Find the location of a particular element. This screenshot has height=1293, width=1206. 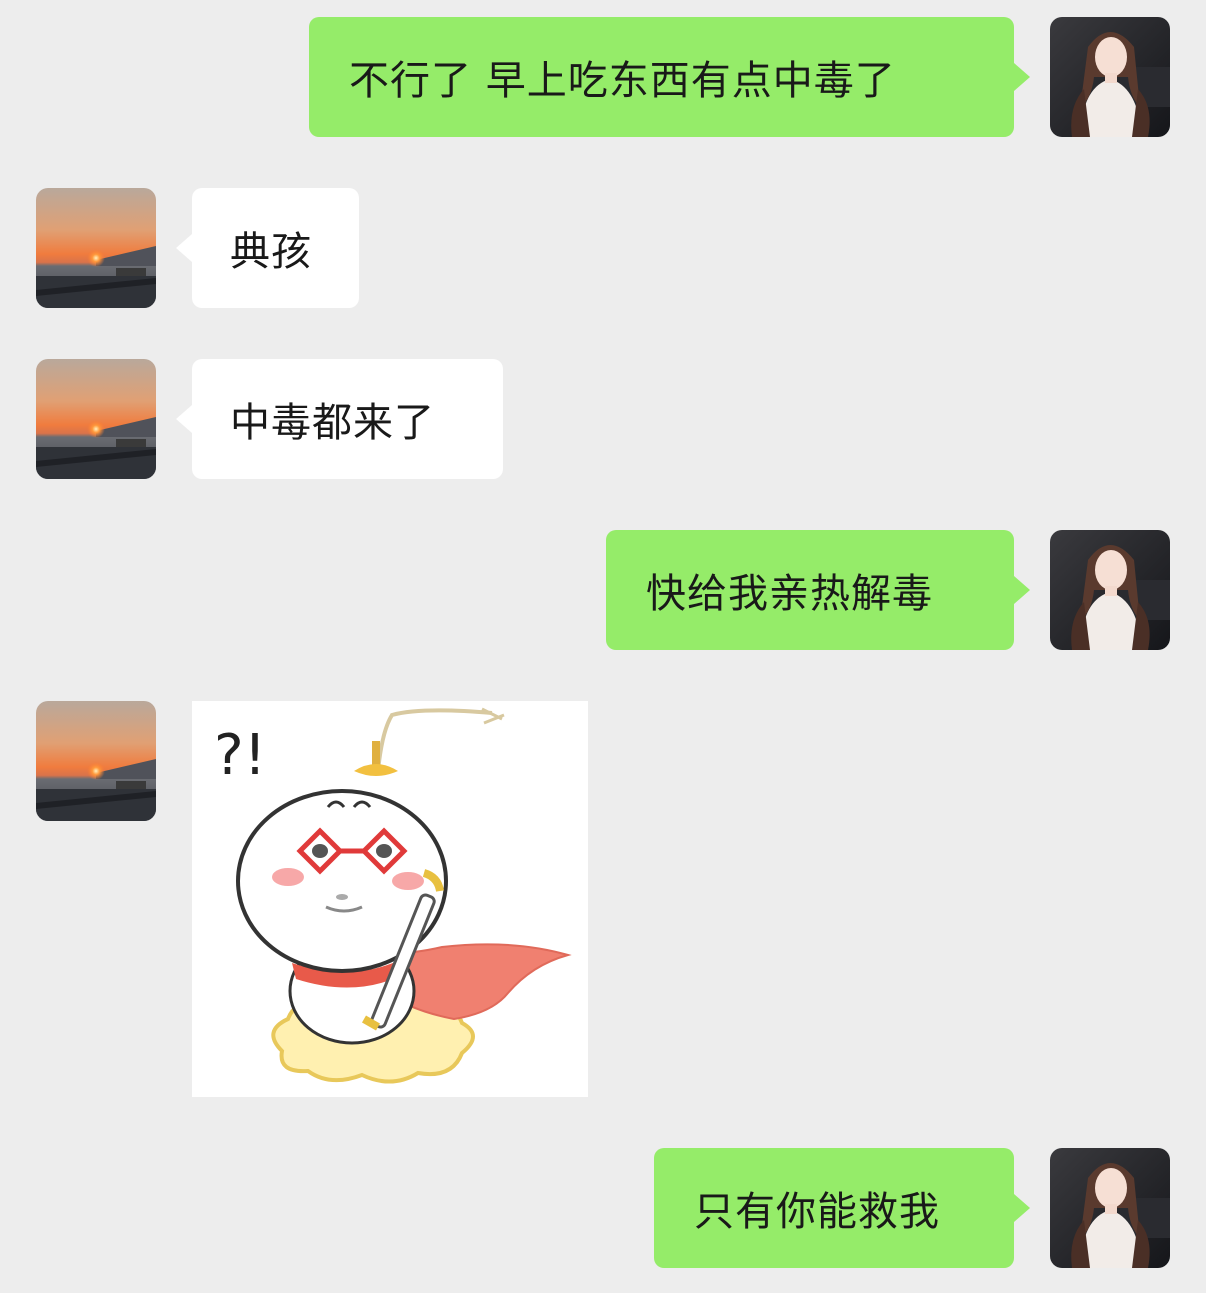

message-row: 快给我亲热解毒 is located at coordinates (603, 590).